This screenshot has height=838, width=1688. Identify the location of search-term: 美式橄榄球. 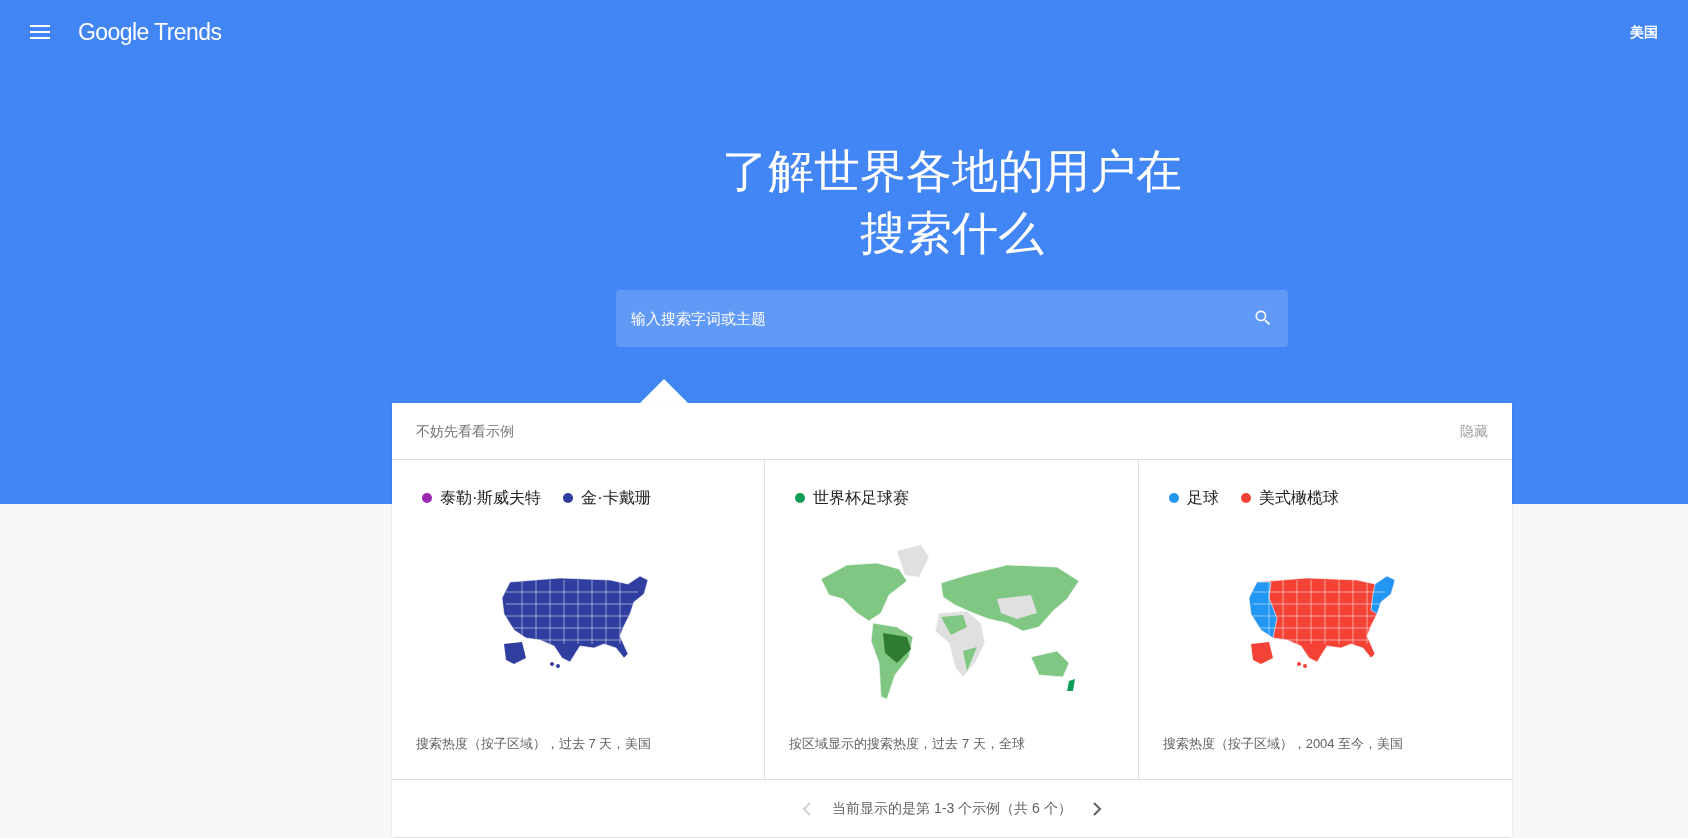
(1298, 498).